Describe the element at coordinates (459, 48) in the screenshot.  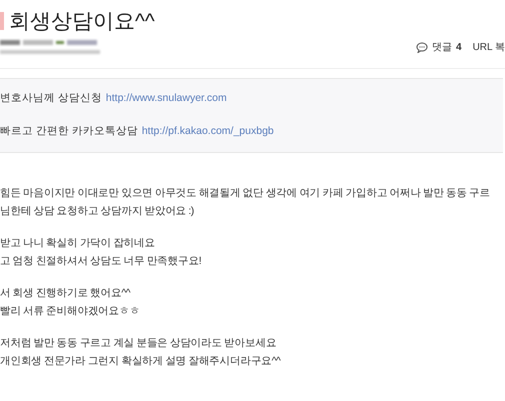
I see `comments-count: 4` at that location.